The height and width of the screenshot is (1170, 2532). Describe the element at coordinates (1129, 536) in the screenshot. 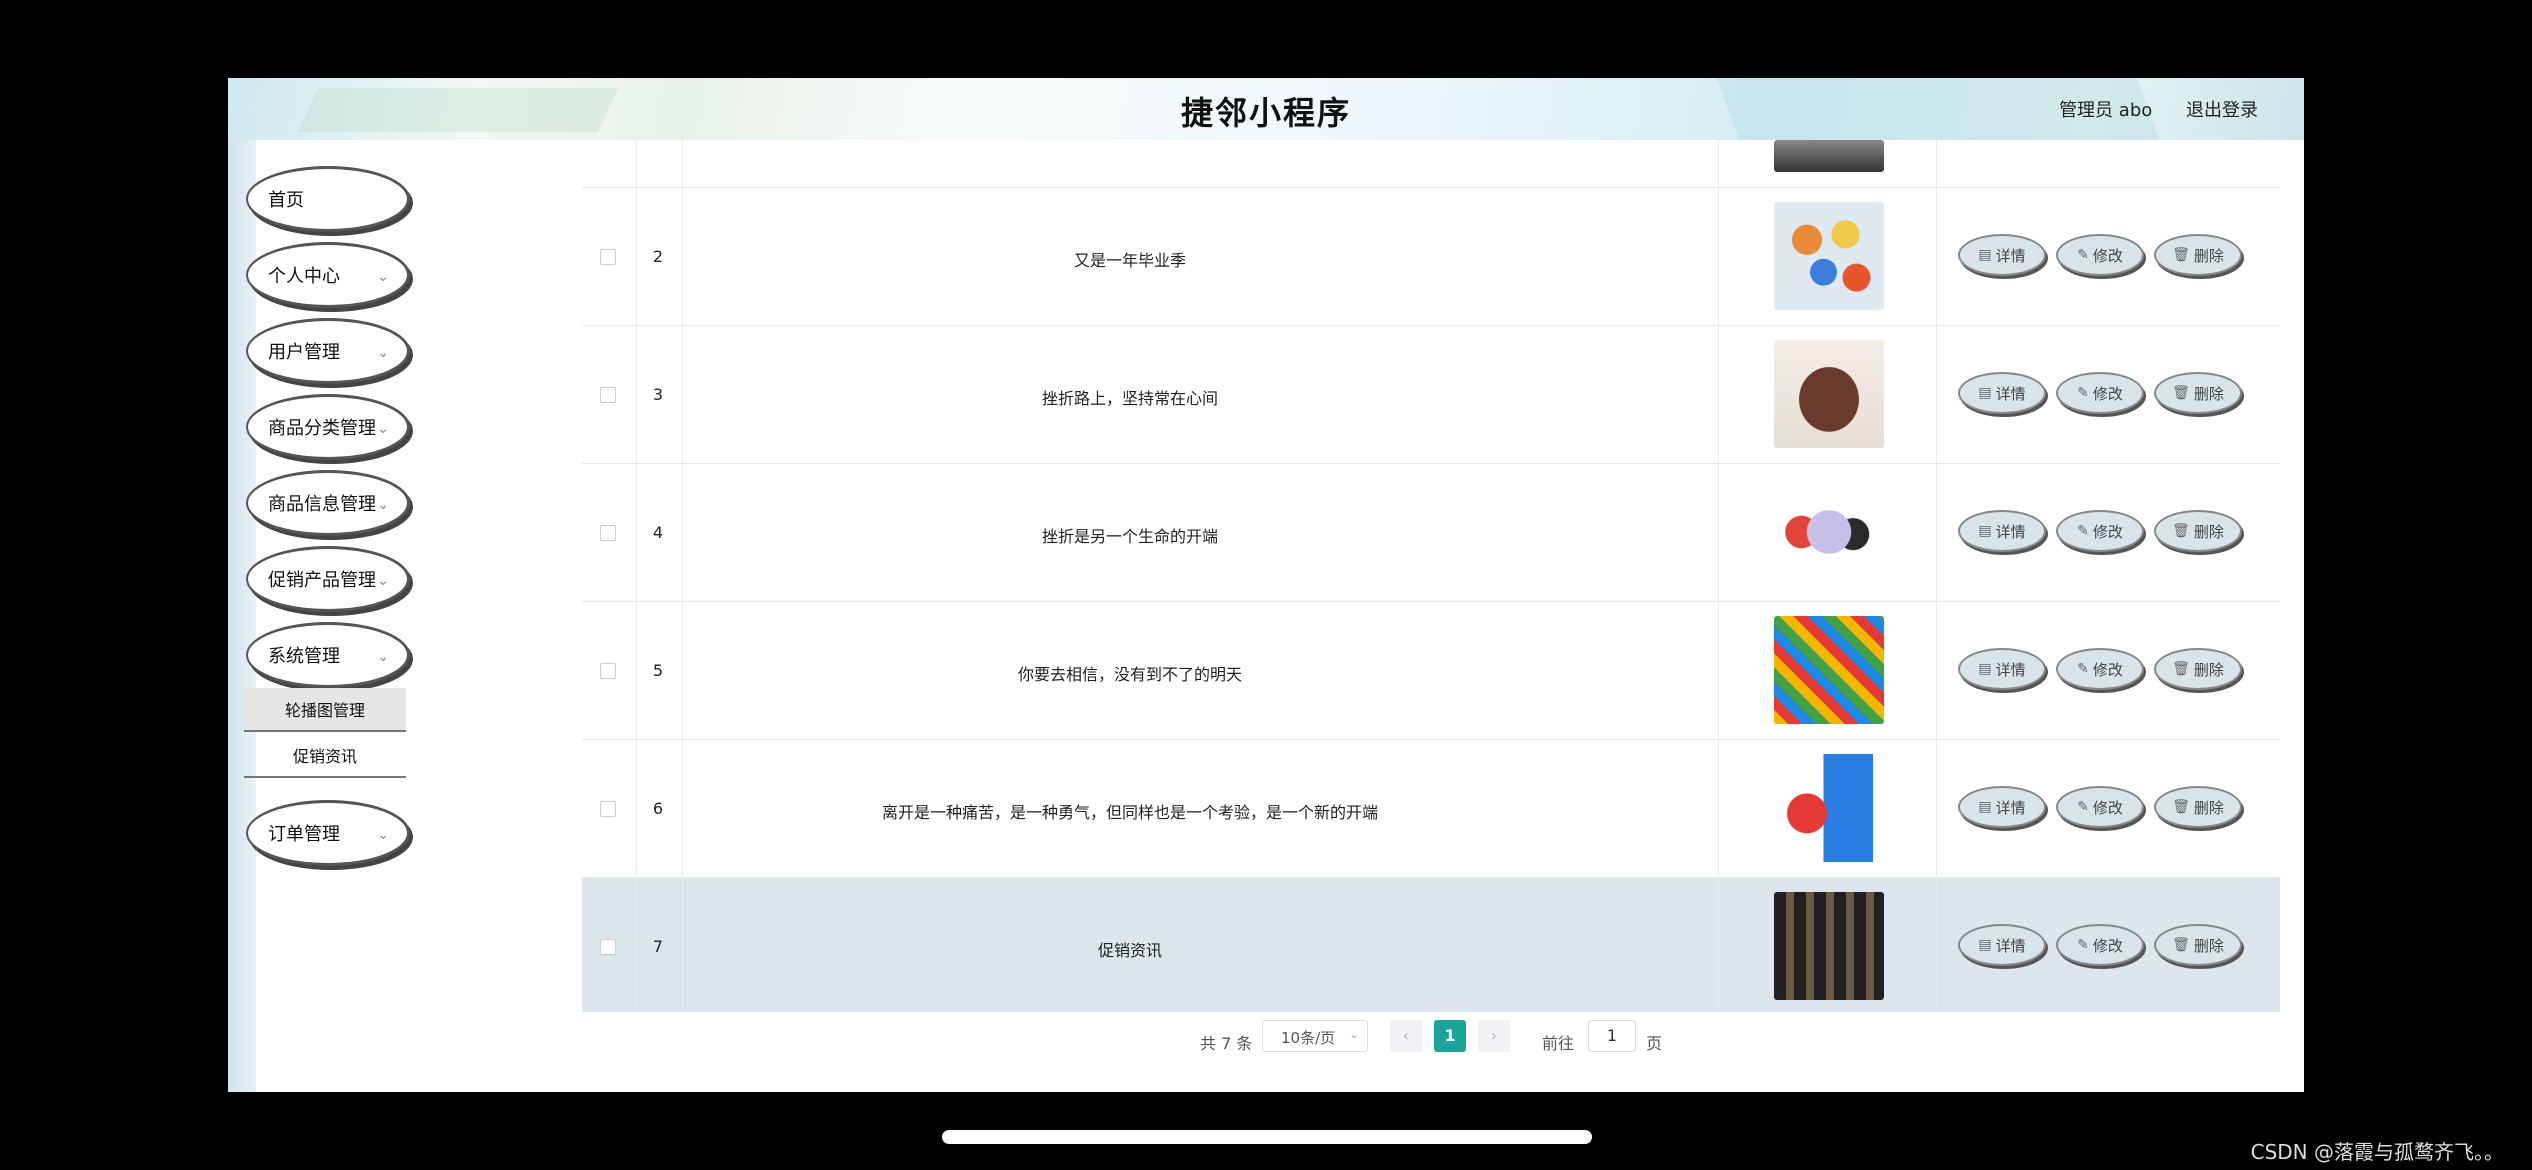

I see `row-title: 挫折是另一个生命的开端` at that location.